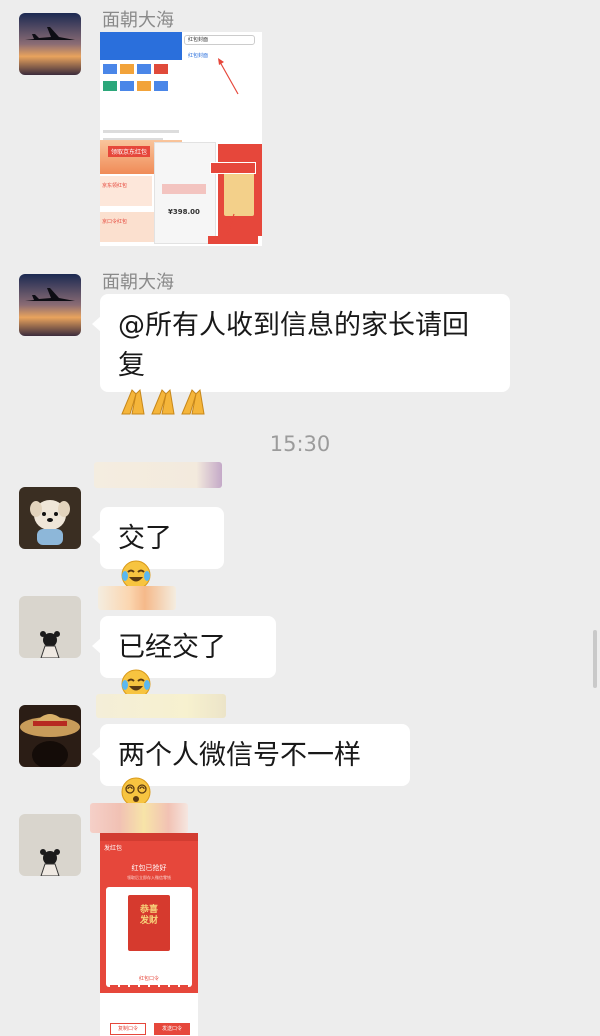 This screenshot has height=1036, width=600. What do you see at coordinates (148, 910) in the screenshot?
I see `card-line1-mini: 恭喜` at bounding box center [148, 910].